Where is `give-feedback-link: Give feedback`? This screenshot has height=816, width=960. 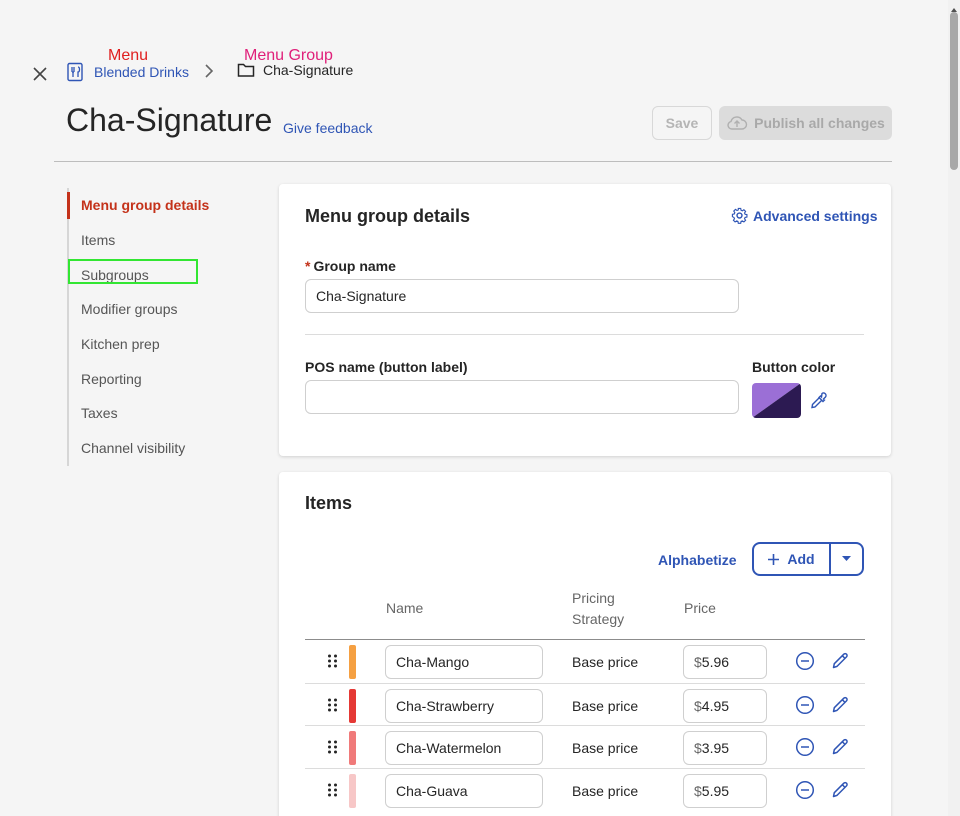 give-feedback-link: Give feedback is located at coordinates (328, 128).